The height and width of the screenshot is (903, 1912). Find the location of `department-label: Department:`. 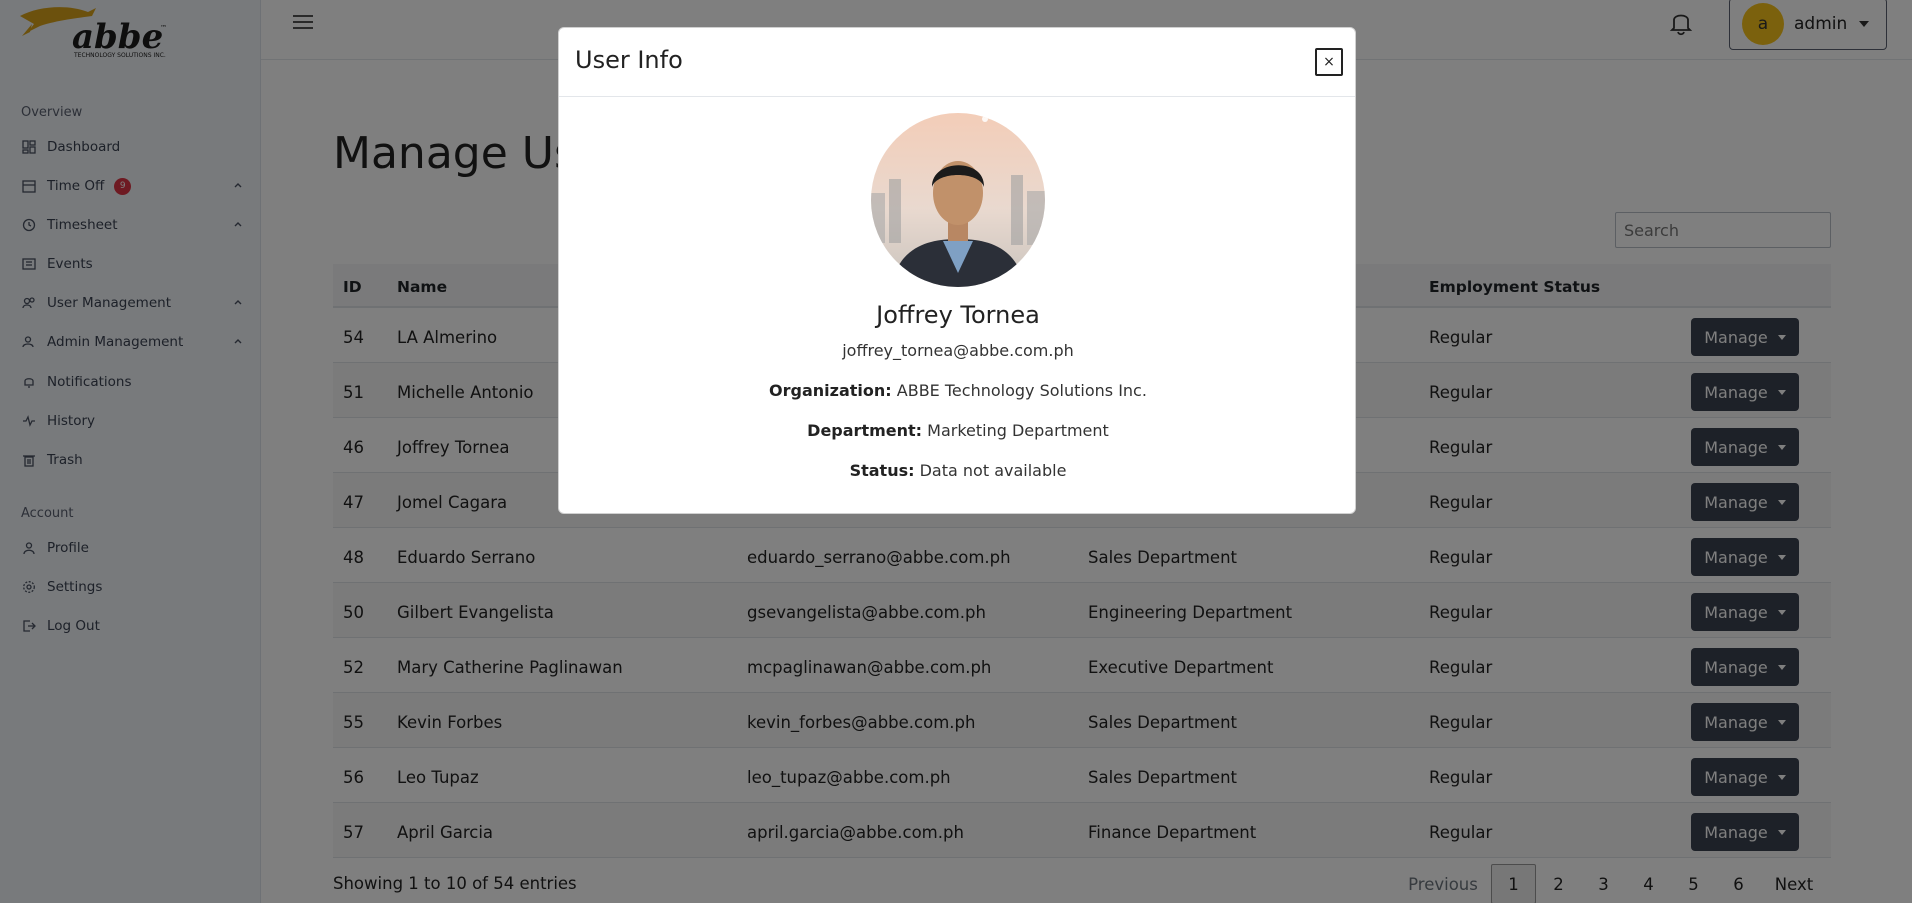

department-label: Department: is located at coordinates (865, 430).